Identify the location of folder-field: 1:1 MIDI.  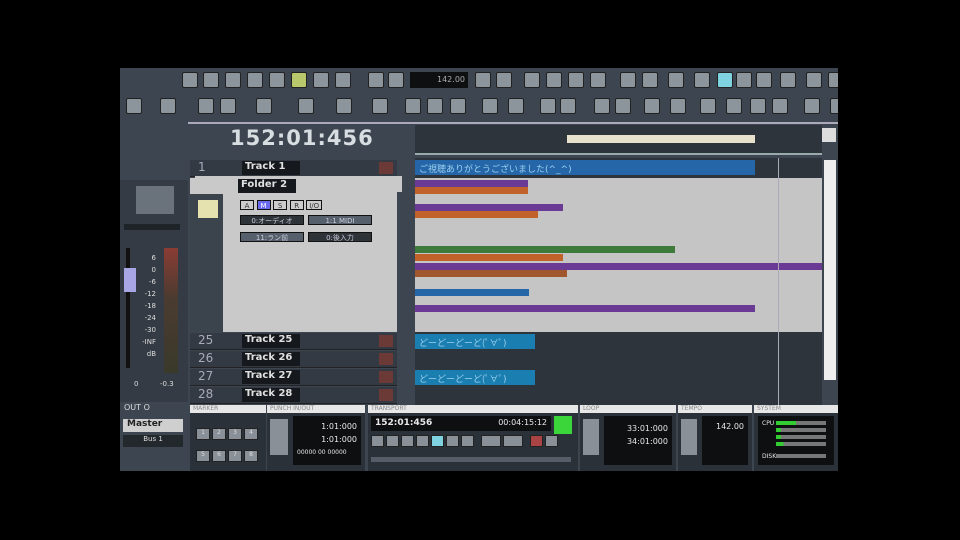
(340, 220).